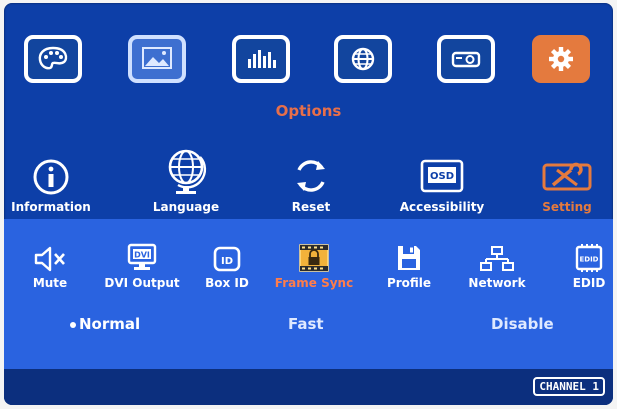  What do you see at coordinates (567, 207) in the screenshot?
I see `menu-item-label: Setting` at bounding box center [567, 207].